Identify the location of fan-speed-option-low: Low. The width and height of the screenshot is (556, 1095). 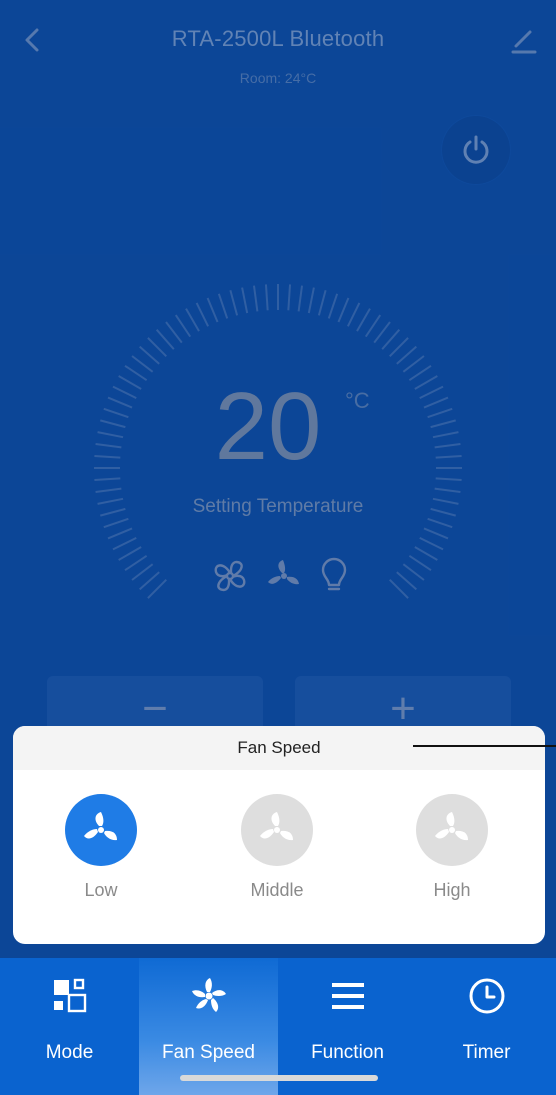
(101, 859).